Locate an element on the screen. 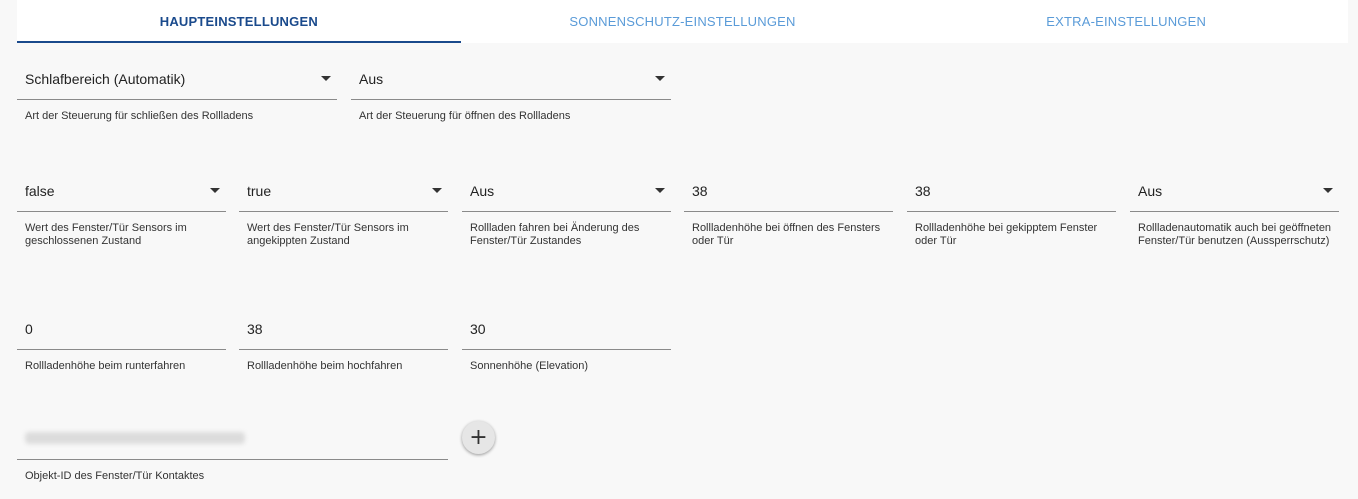 The height and width of the screenshot is (499, 1358). tab-sonnenschutz-einstellungen: SONNENSCHUTZ-EINSTELLUNGEN is located at coordinates (683, 21).